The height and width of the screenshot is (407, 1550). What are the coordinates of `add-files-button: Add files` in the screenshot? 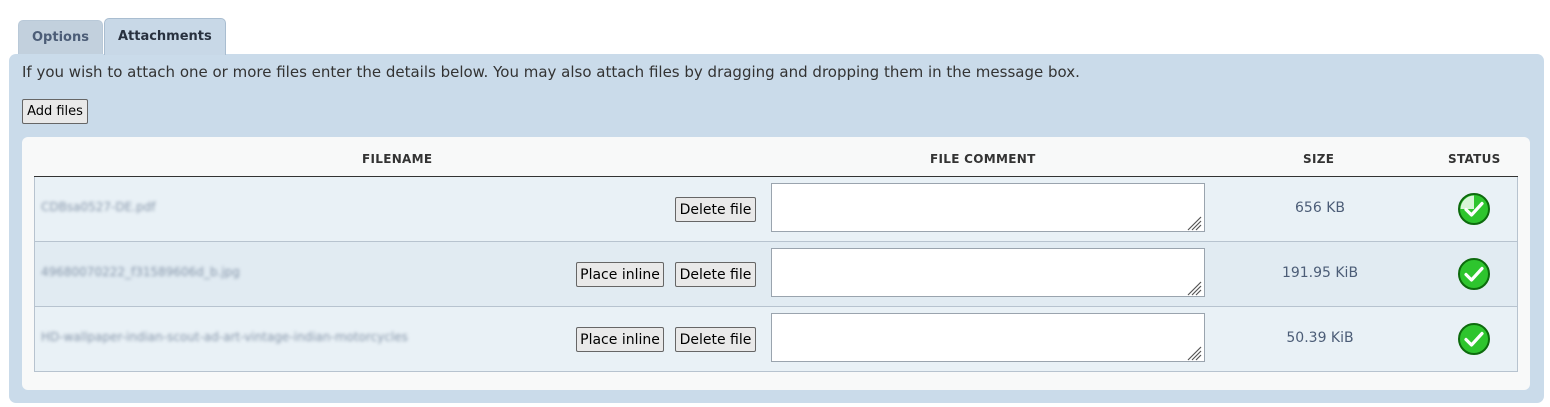 It's located at (55, 111).